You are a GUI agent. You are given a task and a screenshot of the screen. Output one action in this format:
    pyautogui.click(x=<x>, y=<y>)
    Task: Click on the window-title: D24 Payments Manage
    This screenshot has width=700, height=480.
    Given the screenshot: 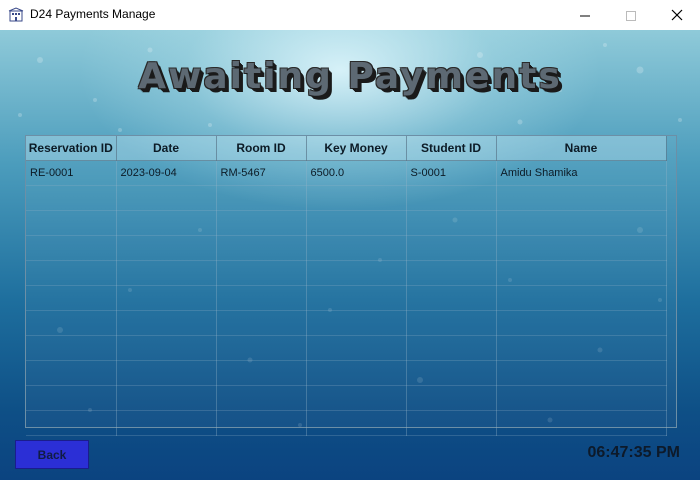 What is the action you would take?
    pyautogui.click(x=93, y=14)
    